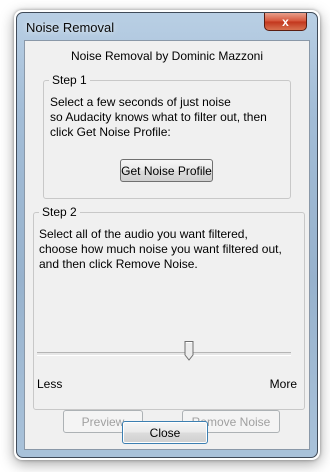 Image resolution: width=330 pixels, height=472 pixels. What do you see at coordinates (283, 384) in the screenshot?
I see `slider-max-label: More` at bounding box center [283, 384].